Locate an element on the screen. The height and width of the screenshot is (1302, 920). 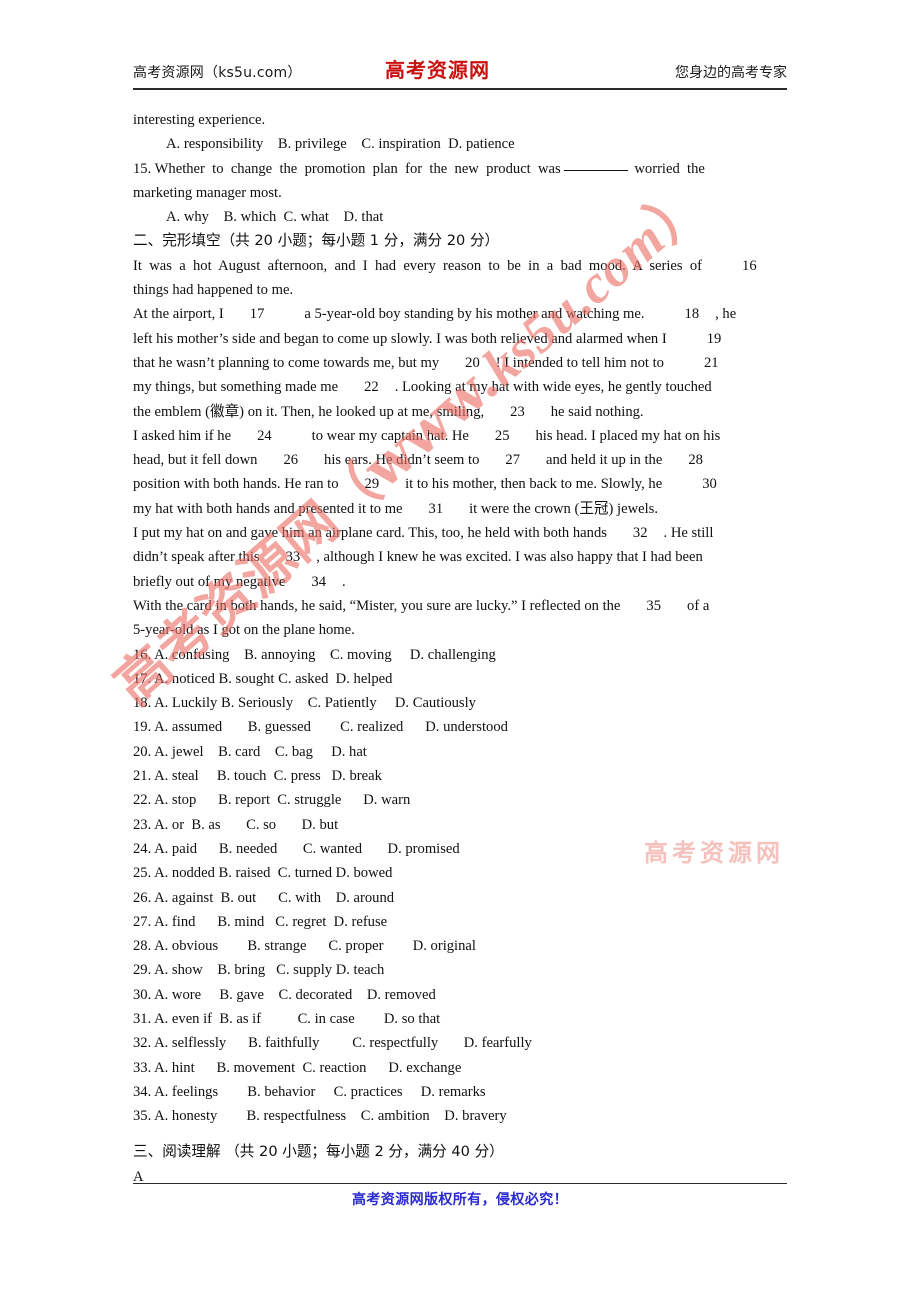
passage-text: I asked him if he is located at coordinates (182, 435).